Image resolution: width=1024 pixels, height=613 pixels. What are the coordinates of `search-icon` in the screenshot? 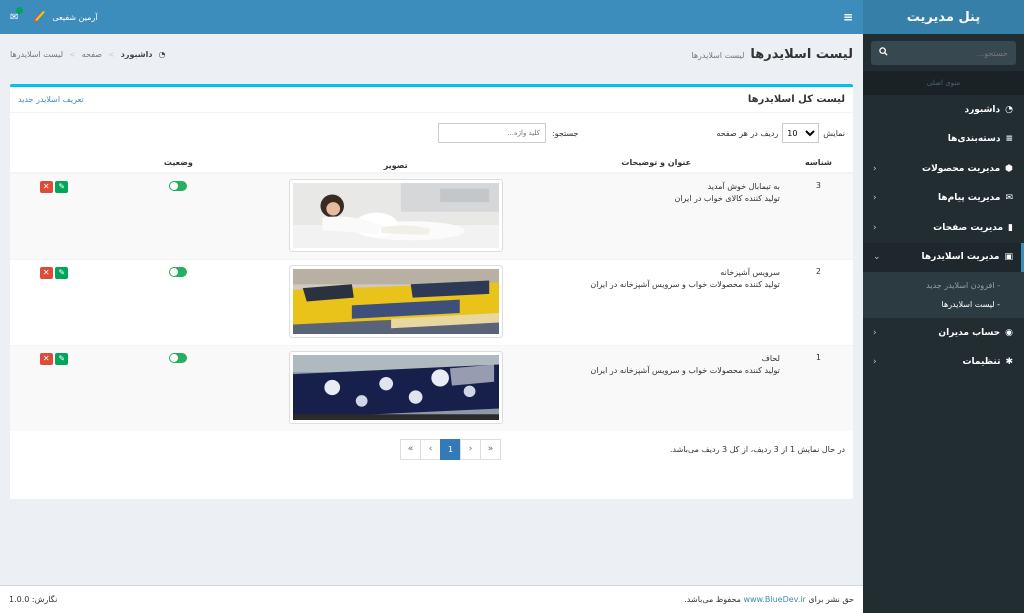 It's located at (883, 53).